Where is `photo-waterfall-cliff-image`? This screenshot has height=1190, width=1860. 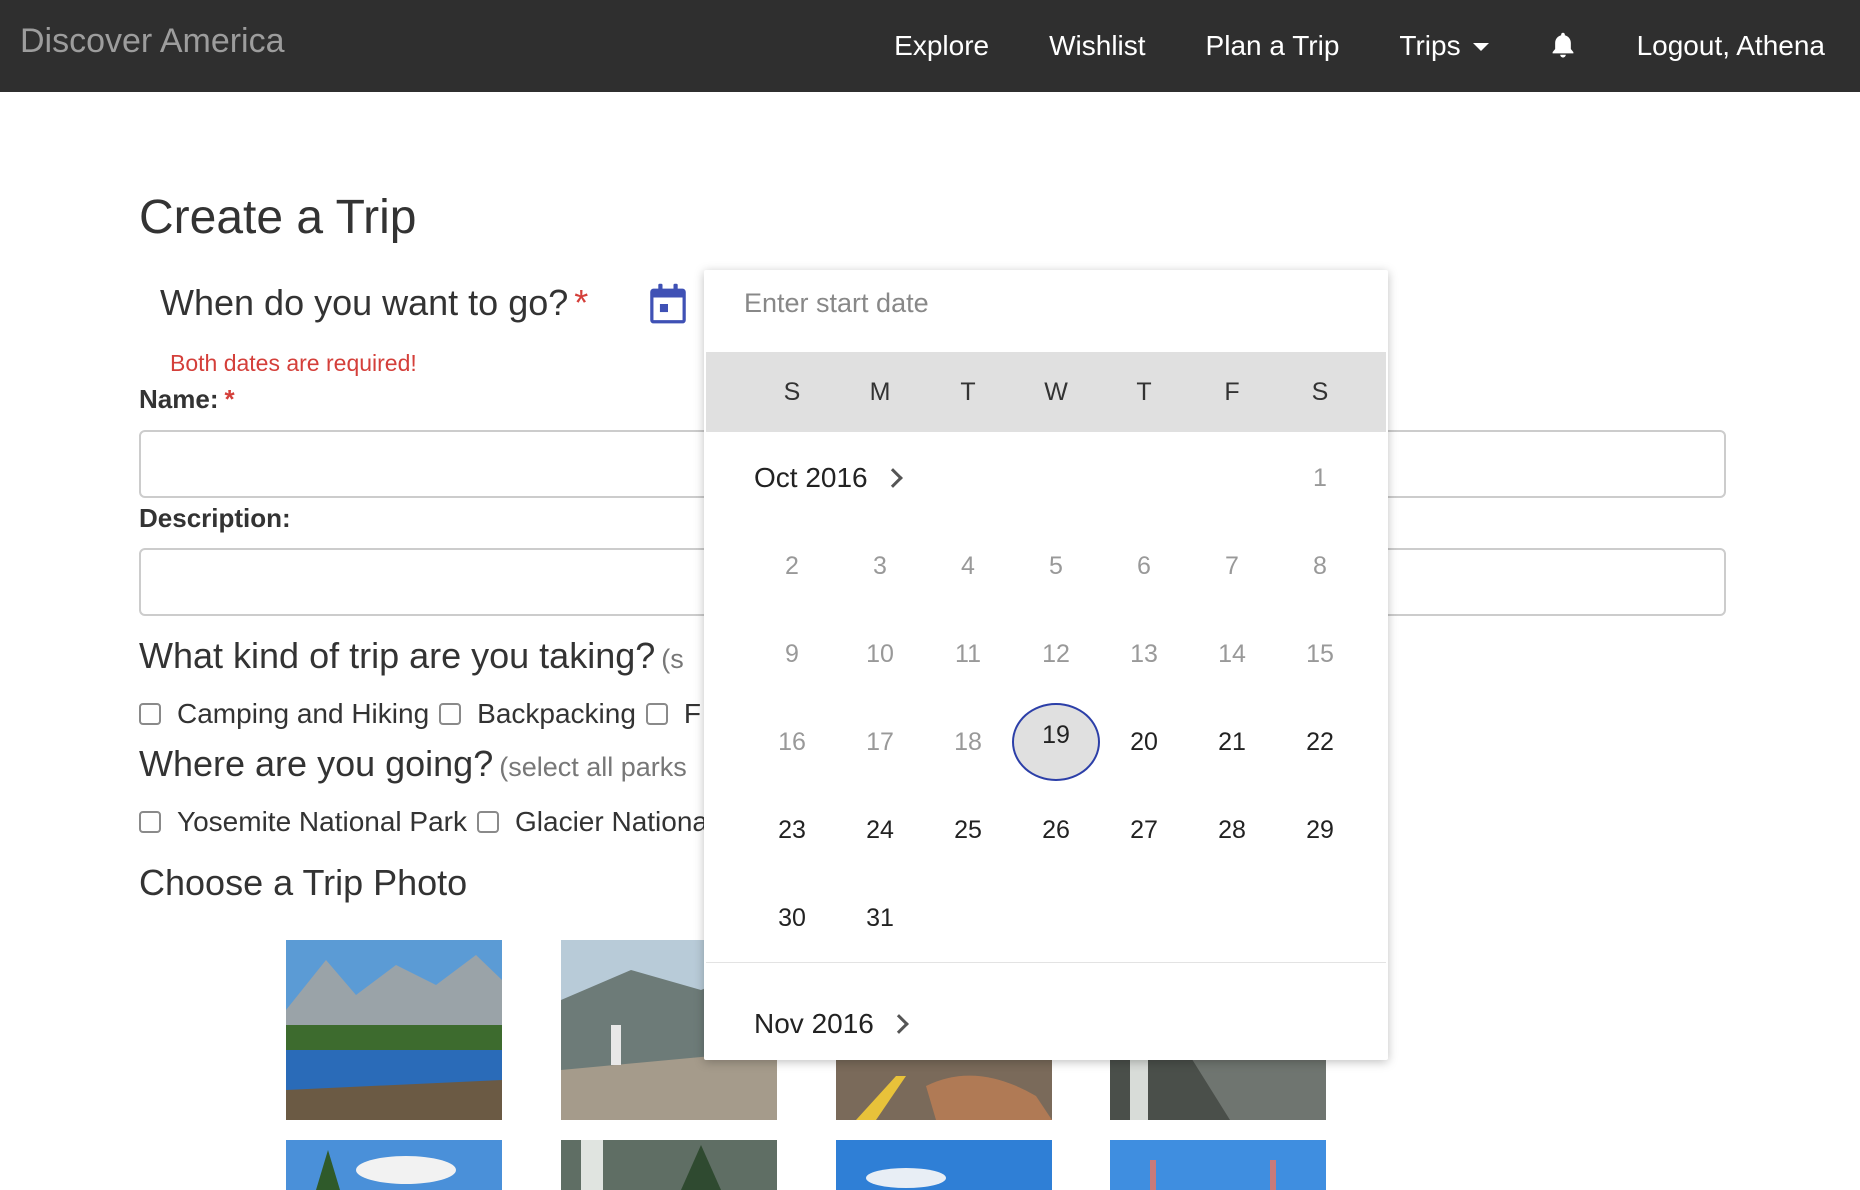
photo-waterfall-cliff-image is located at coordinates (1218, 1088).